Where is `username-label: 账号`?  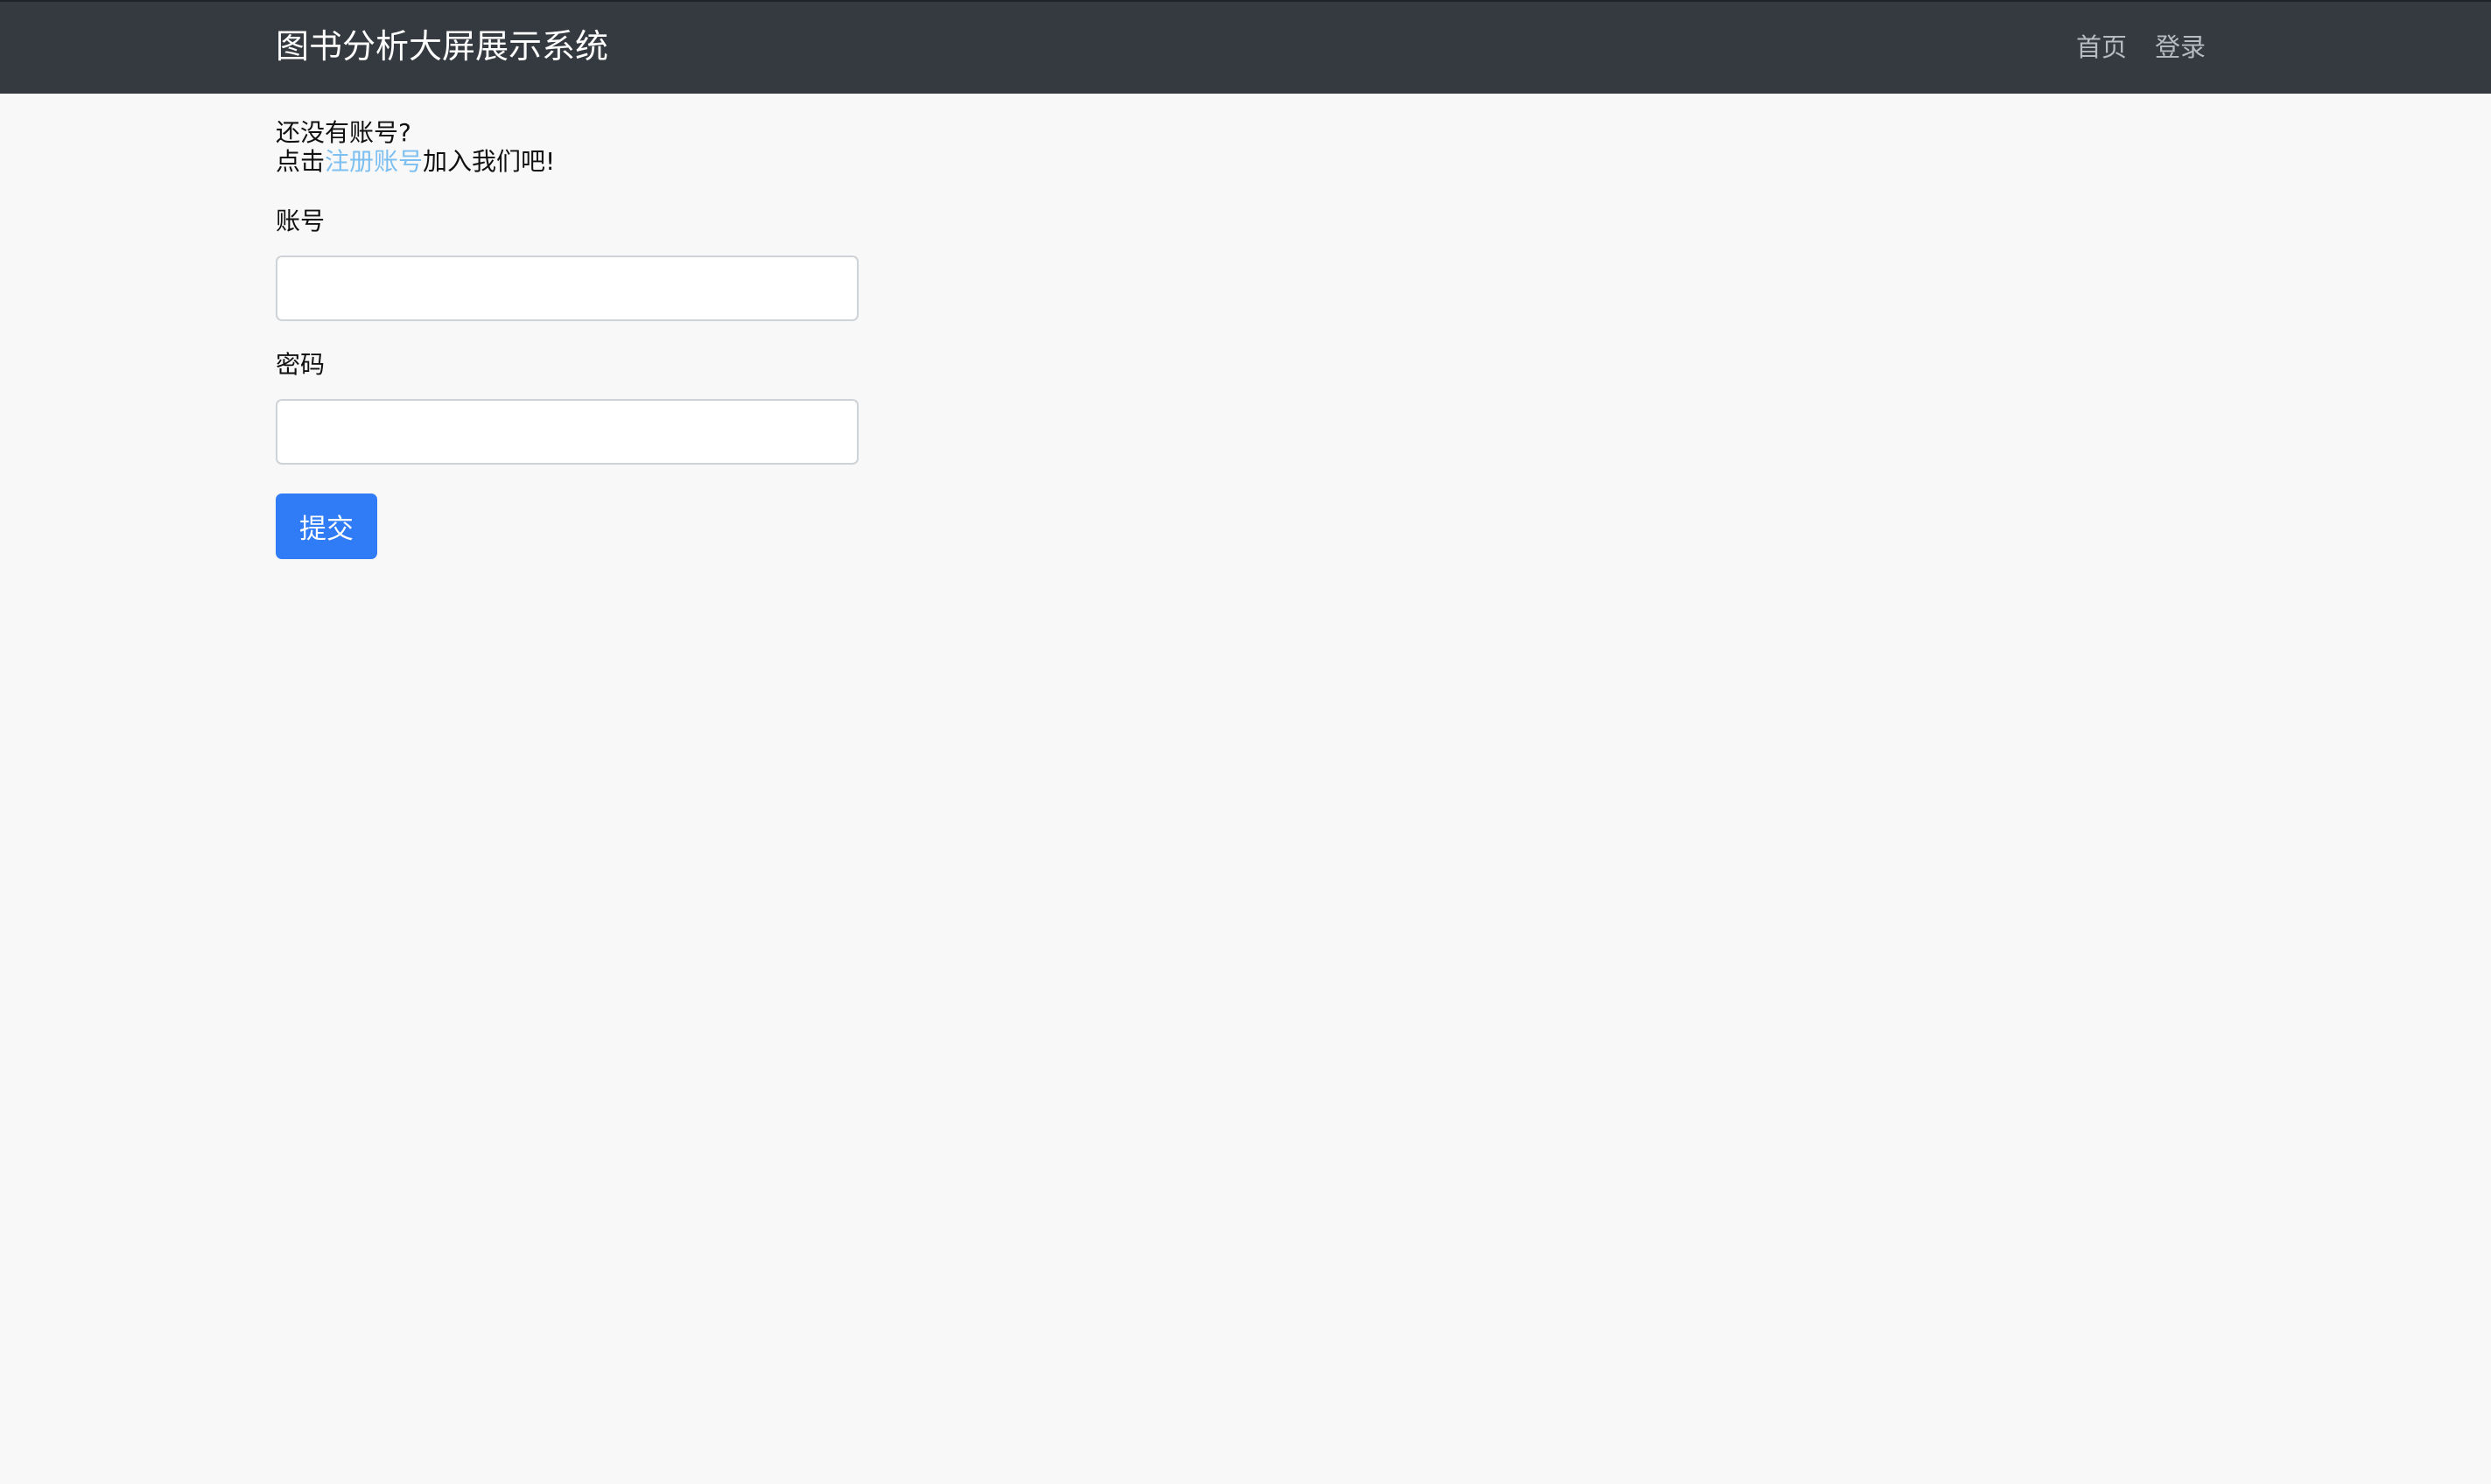 username-label: 账号 is located at coordinates (301, 220).